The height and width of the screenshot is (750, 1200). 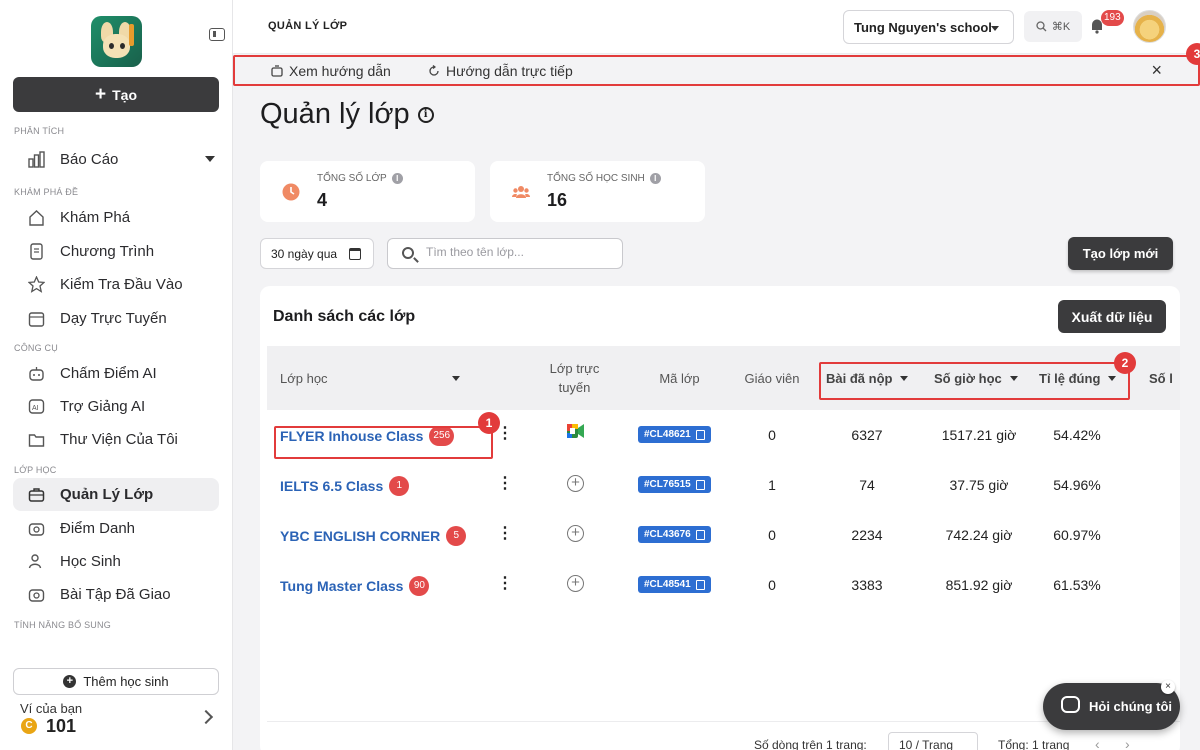 I want to click on sidebar-item-label: Bài Tập Đã Giao, so click(x=115, y=594).